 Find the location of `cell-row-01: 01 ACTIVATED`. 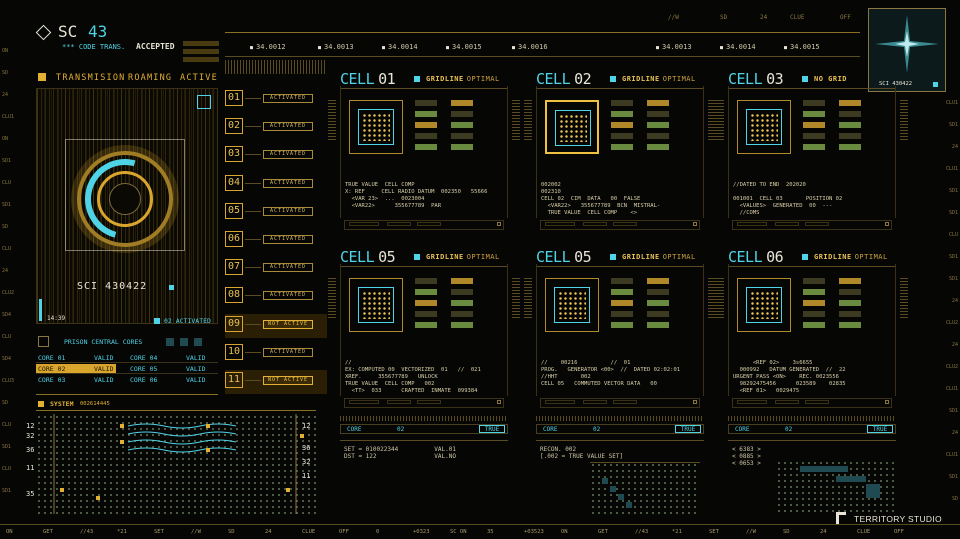

cell-row-01: 01 ACTIVATED is located at coordinates (276, 100).